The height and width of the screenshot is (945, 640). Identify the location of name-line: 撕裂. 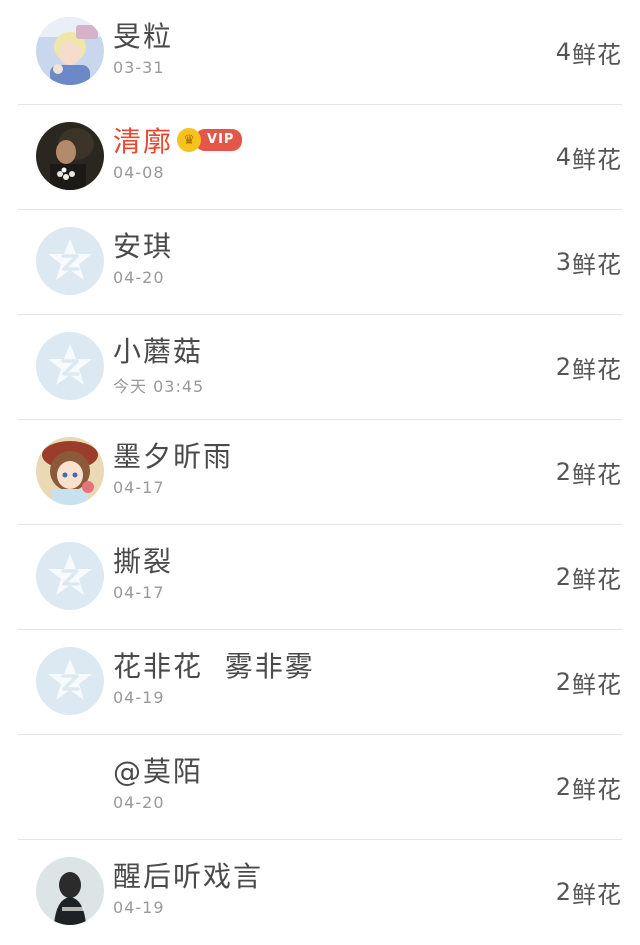
(143, 560).